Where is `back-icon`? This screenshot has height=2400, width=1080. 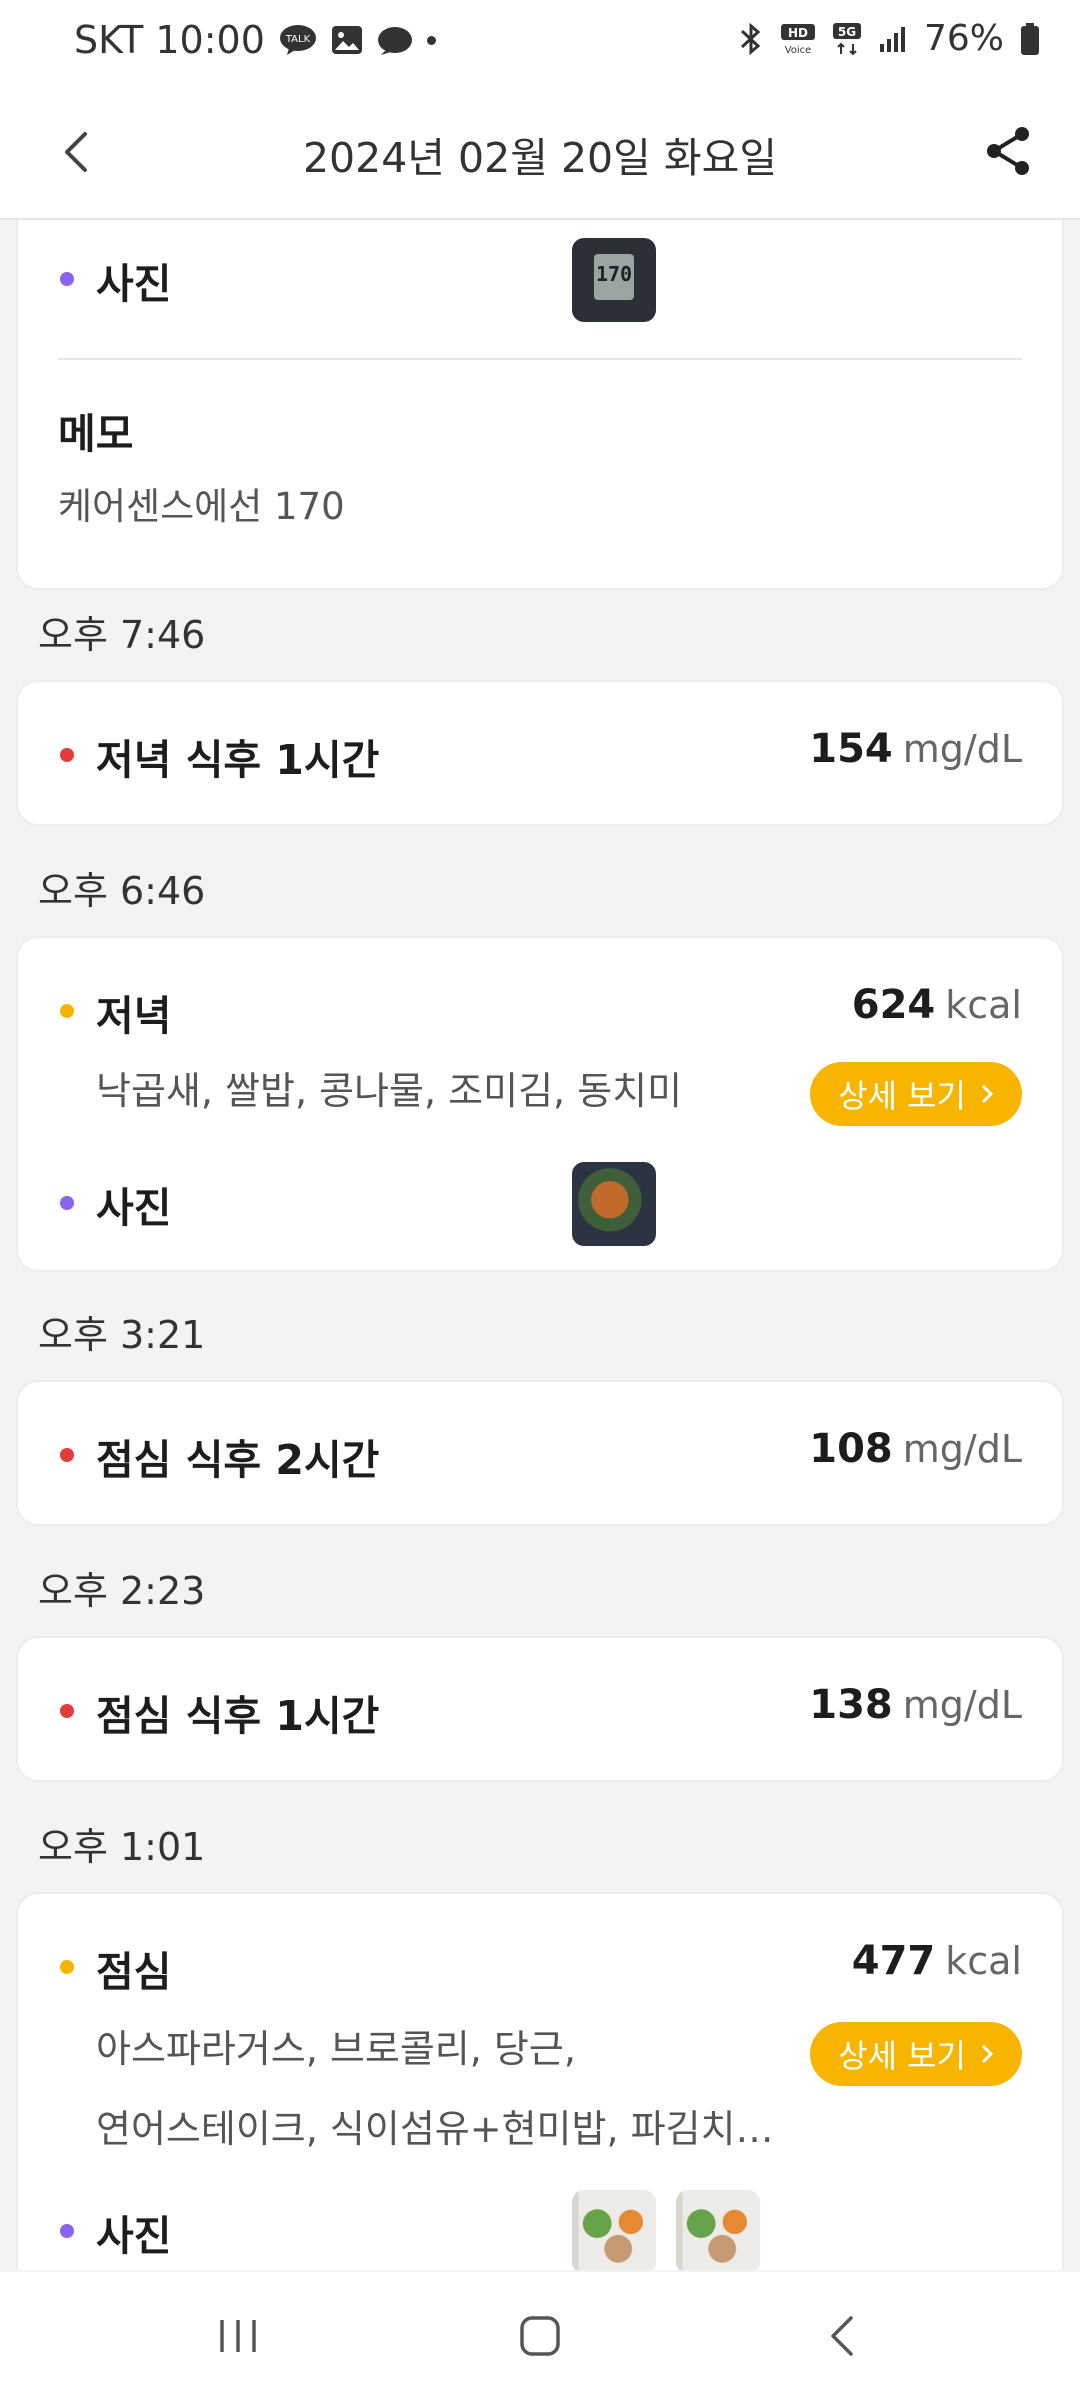
back-icon is located at coordinates (842, 2336).